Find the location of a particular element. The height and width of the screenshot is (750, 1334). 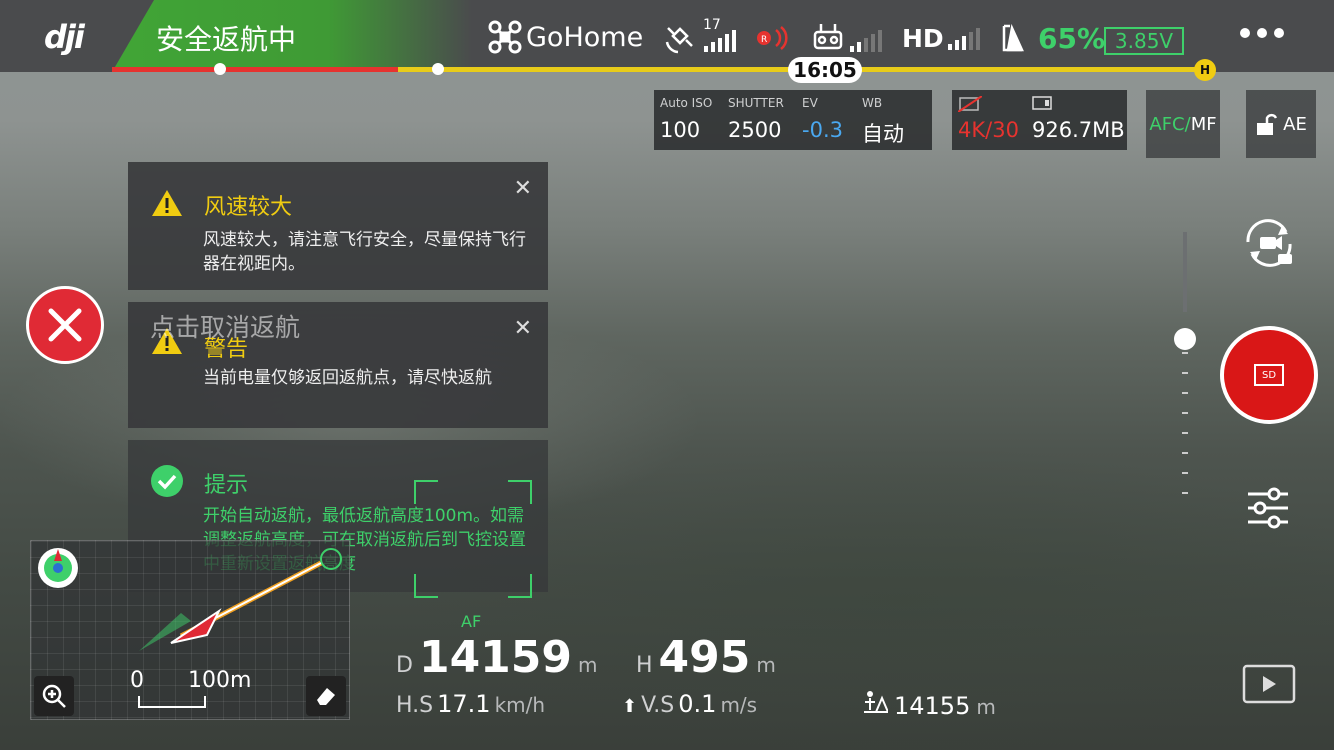

check-circle-icon is located at coordinates (167, 481).